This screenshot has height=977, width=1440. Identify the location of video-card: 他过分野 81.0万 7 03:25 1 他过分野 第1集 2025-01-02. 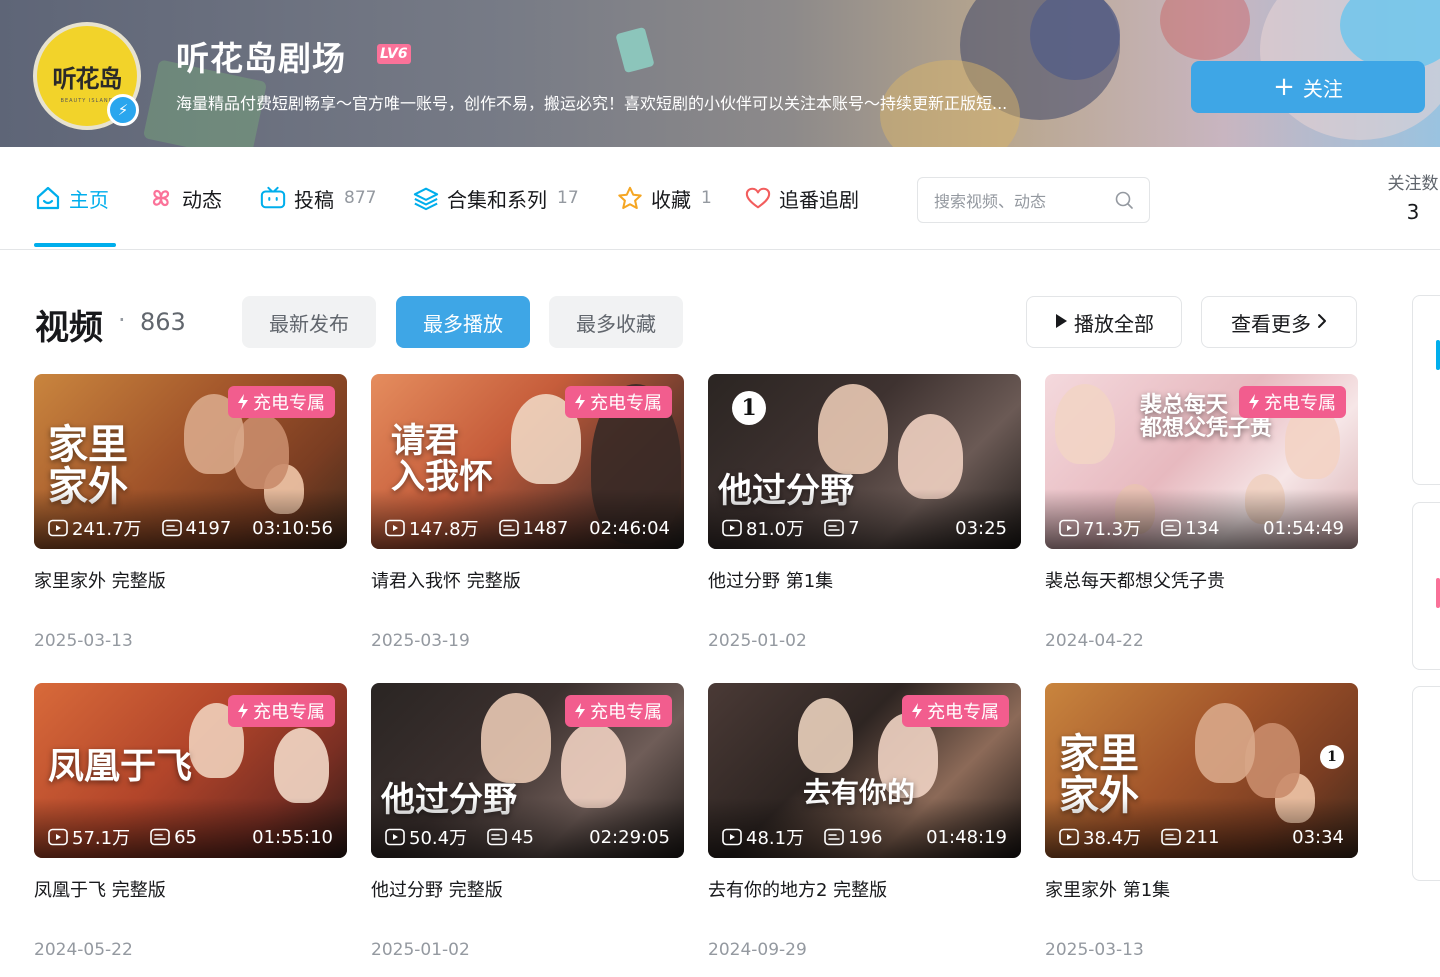
(864, 512).